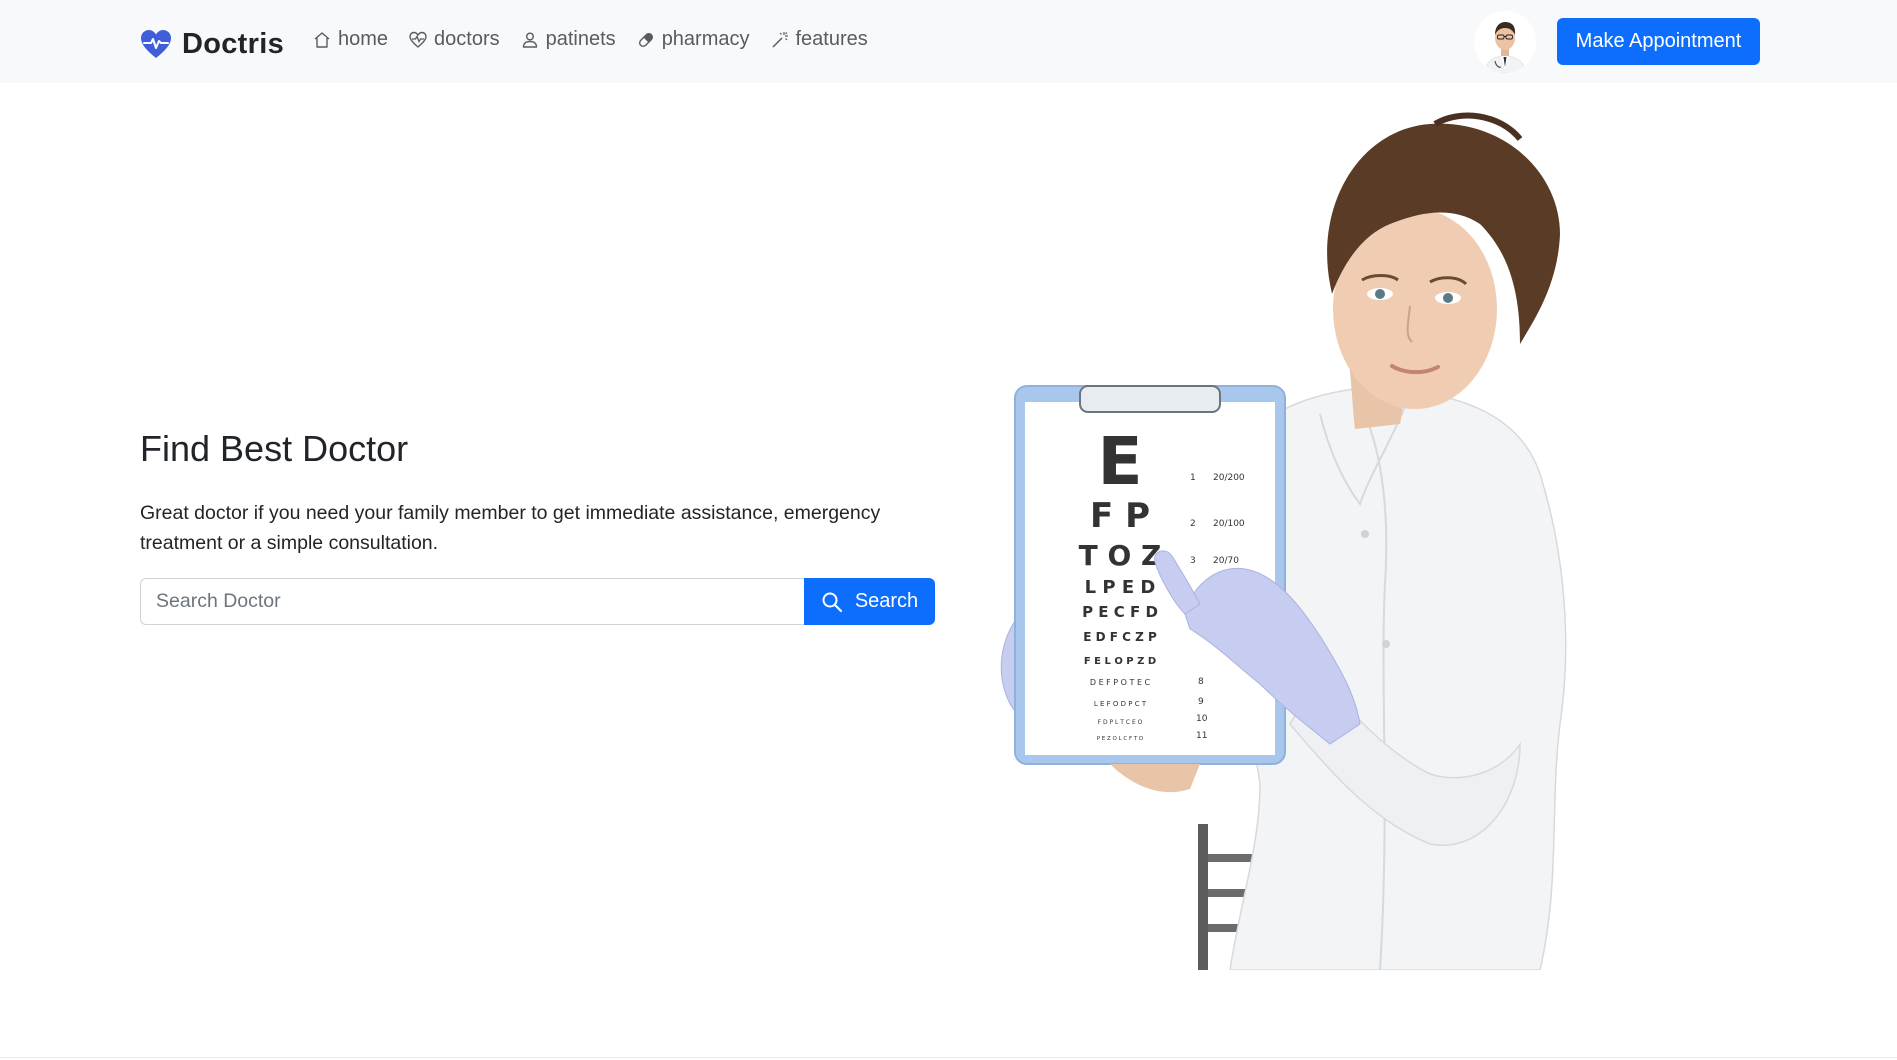 The height and width of the screenshot is (1060, 1897). I want to click on eye-chart-line-number: 1, so click(1193, 478).